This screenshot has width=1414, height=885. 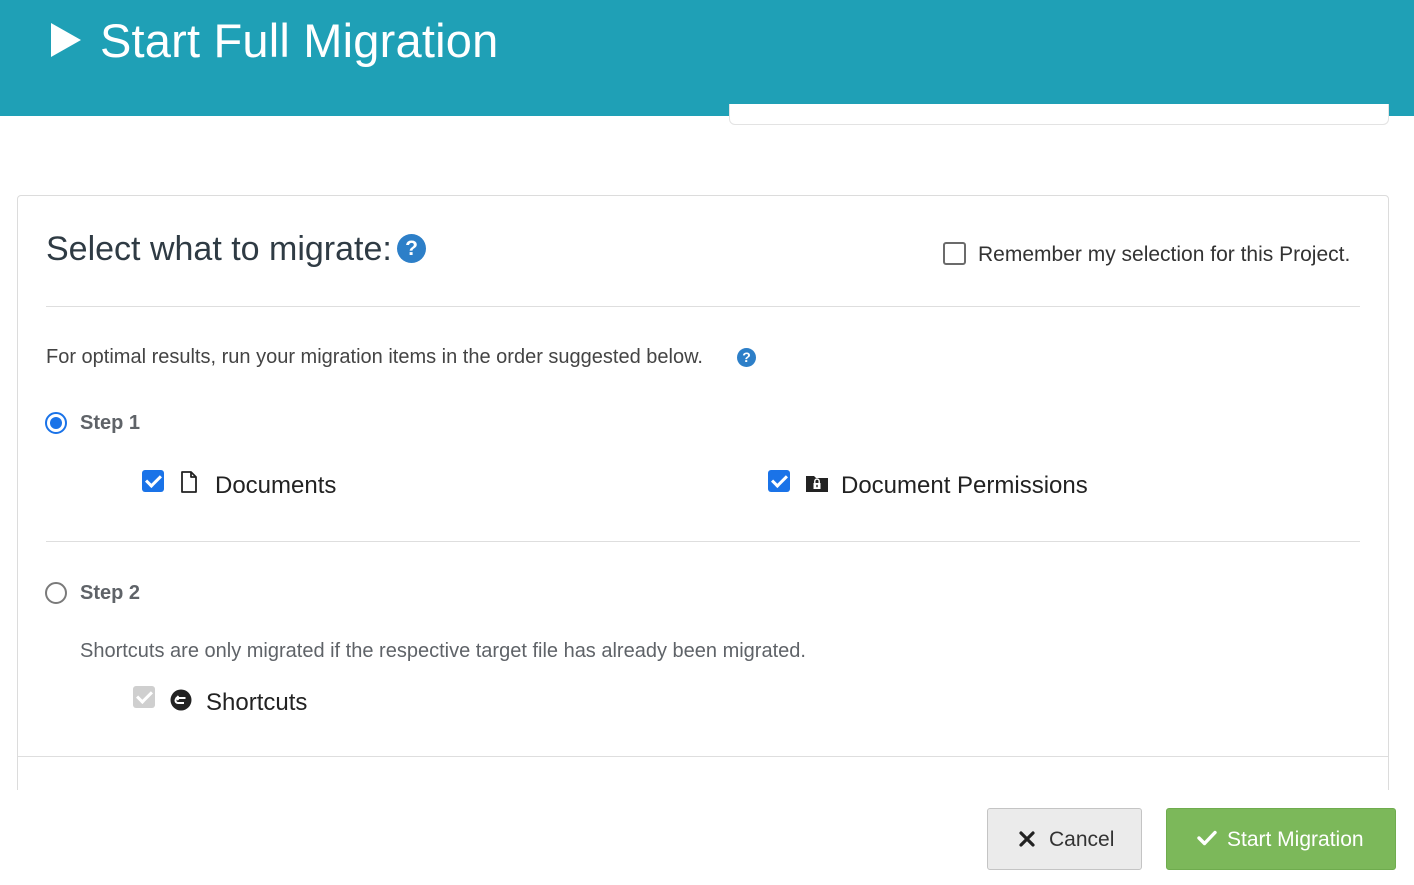 What do you see at coordinates (964, 486) in the screenshot?
I see `document-permissions-label: Document Permissions` at bounding box center [964, 486].